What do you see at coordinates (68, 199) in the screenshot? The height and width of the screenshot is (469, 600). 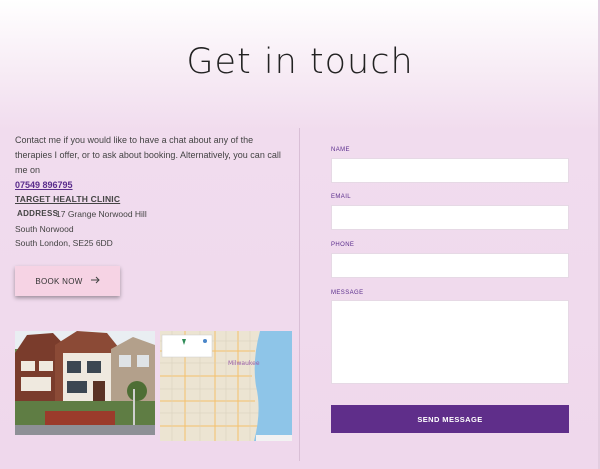 I see `clinic-name: TARGET HEALTH CLINIC` at bounding box center [68, 199].